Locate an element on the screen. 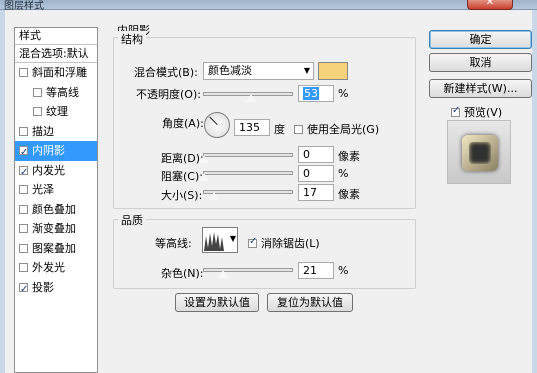 The image size is (537, 373). style-item-label: 渐变叠加 is located at coordinates (54, 228).